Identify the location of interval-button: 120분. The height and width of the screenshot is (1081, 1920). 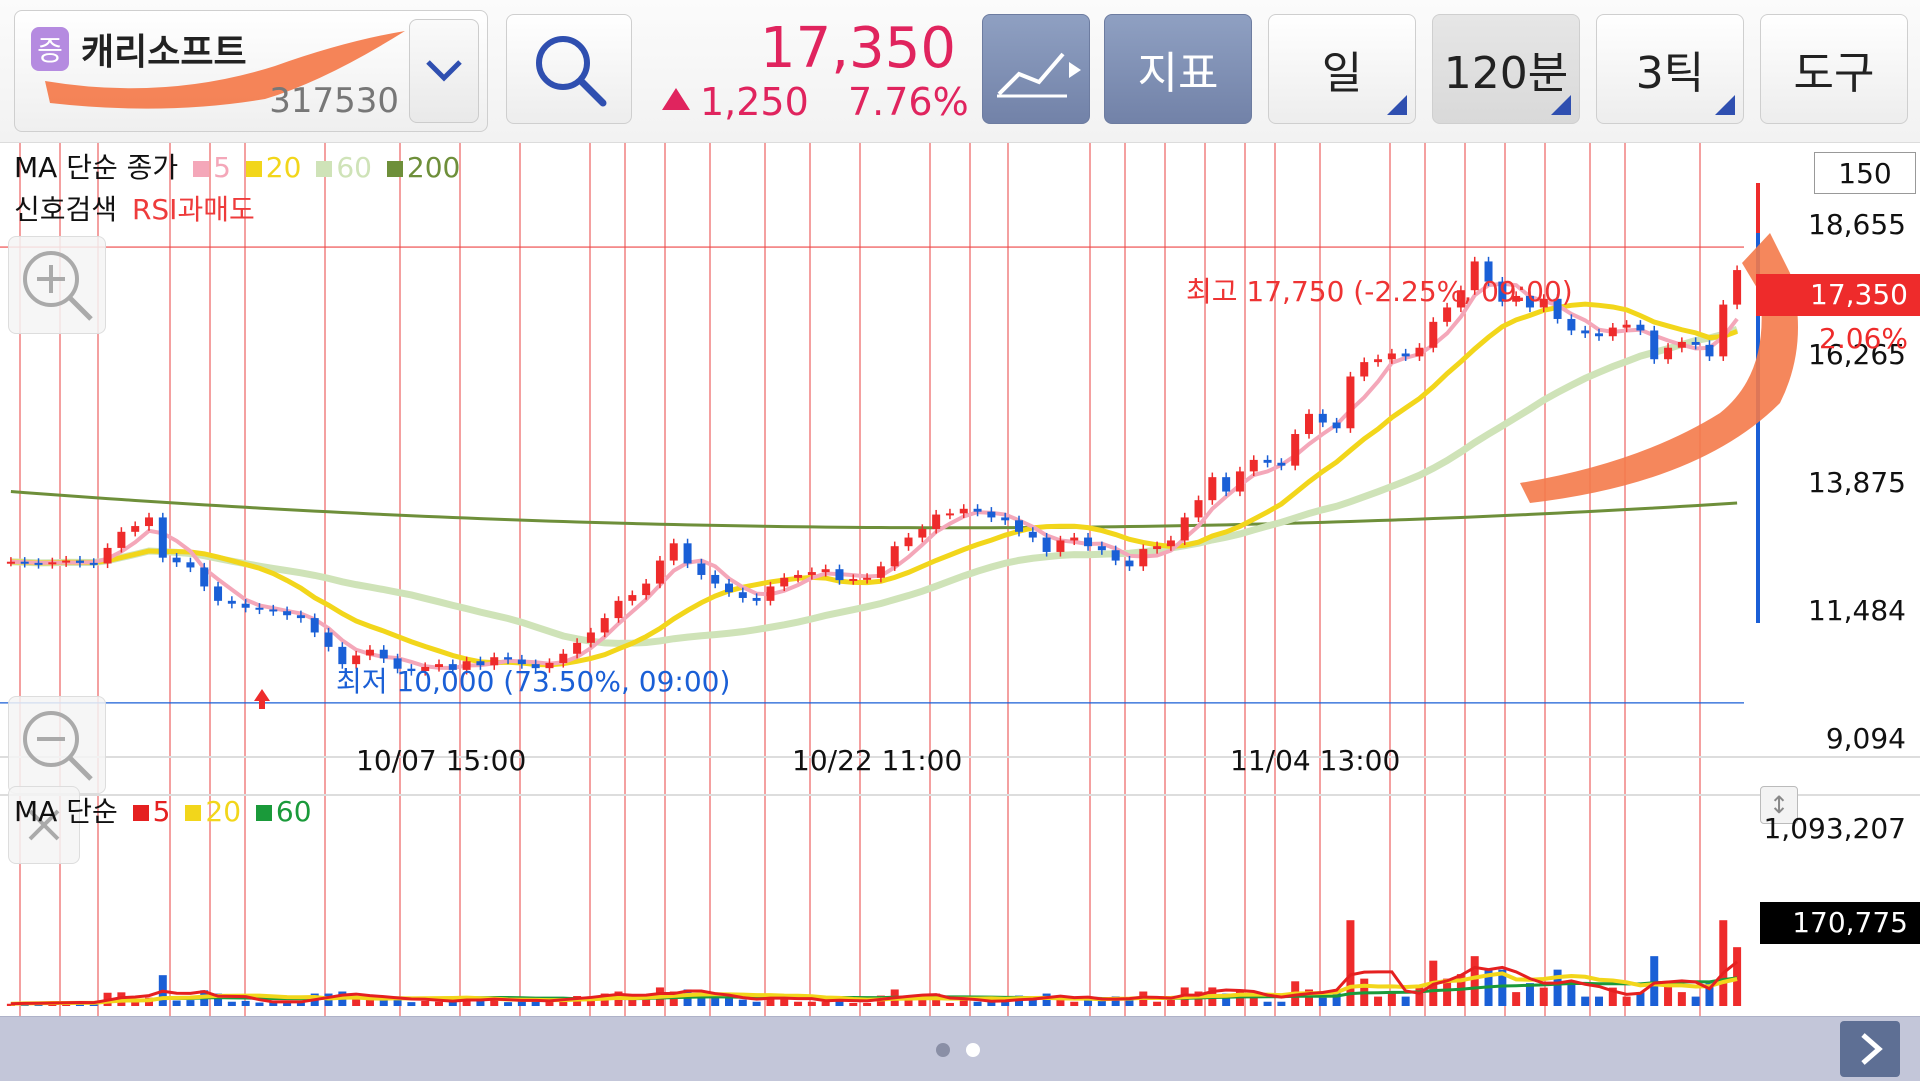
(1506, 69).